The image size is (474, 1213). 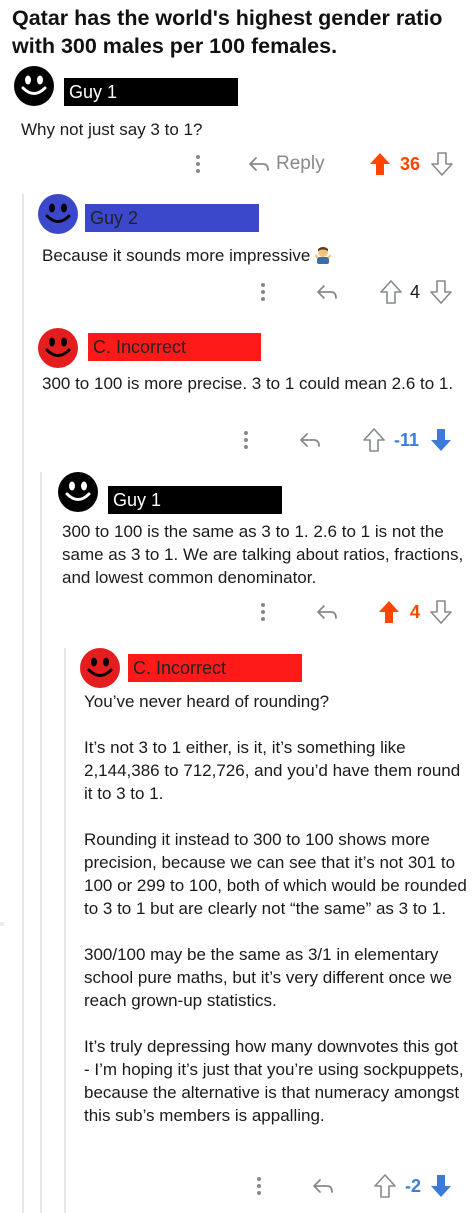 What do you see at coordinates (407, 440) in the screenshot?
I see `vote-score: -11` at bounding box center [407, 440].